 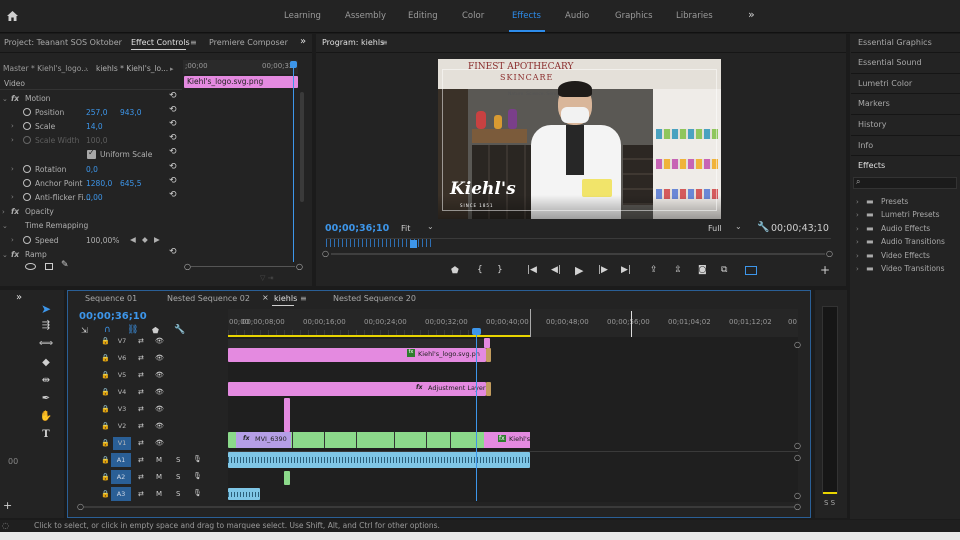 I want to click on timeline-playhead-handle, so click(x=476, y=331).